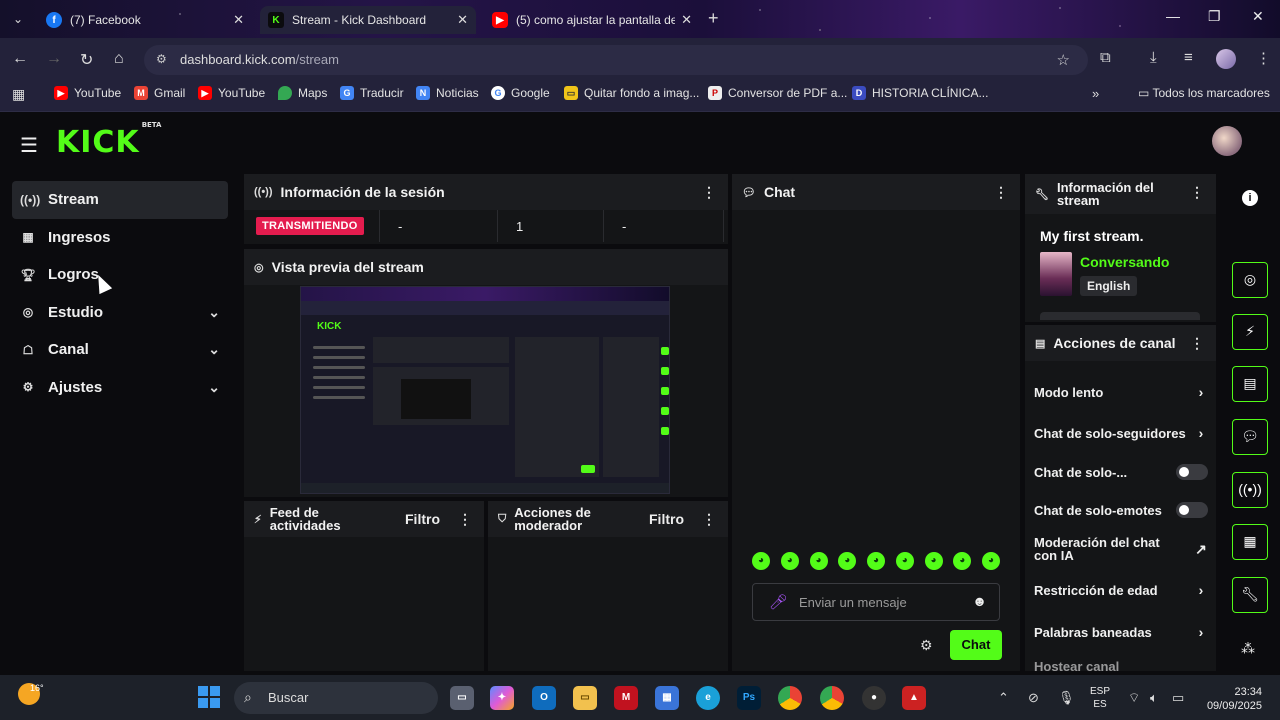 The height and width of the screenshot is (720, 1280). What do you see at coordinates (1066, 698) in the screenshot?
I see `tray-mic-icon: 🎙︎` at bounding box center [1066, 698].